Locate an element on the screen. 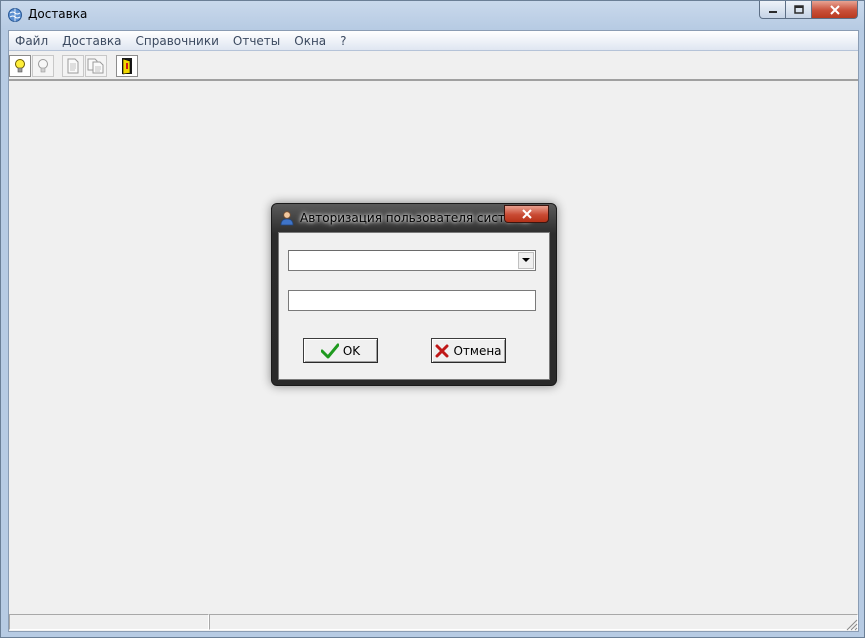 This screenshot has width=865, height=638. dialog-close-button is located at coordinates (526, 214).